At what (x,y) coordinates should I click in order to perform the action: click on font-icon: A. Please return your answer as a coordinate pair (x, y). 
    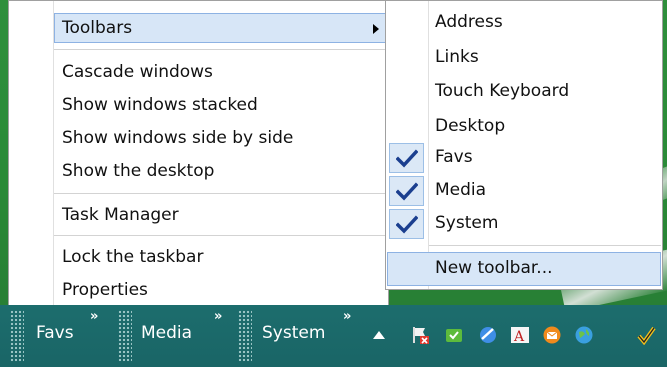
    Looking at the image, I should click on (520, 335).